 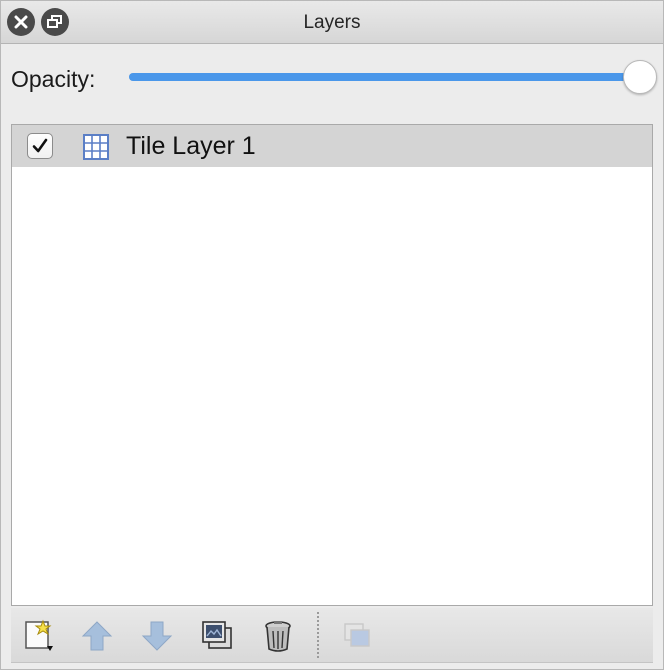 I want to click on opacity-slider-fill, so click(x=384, y=77).